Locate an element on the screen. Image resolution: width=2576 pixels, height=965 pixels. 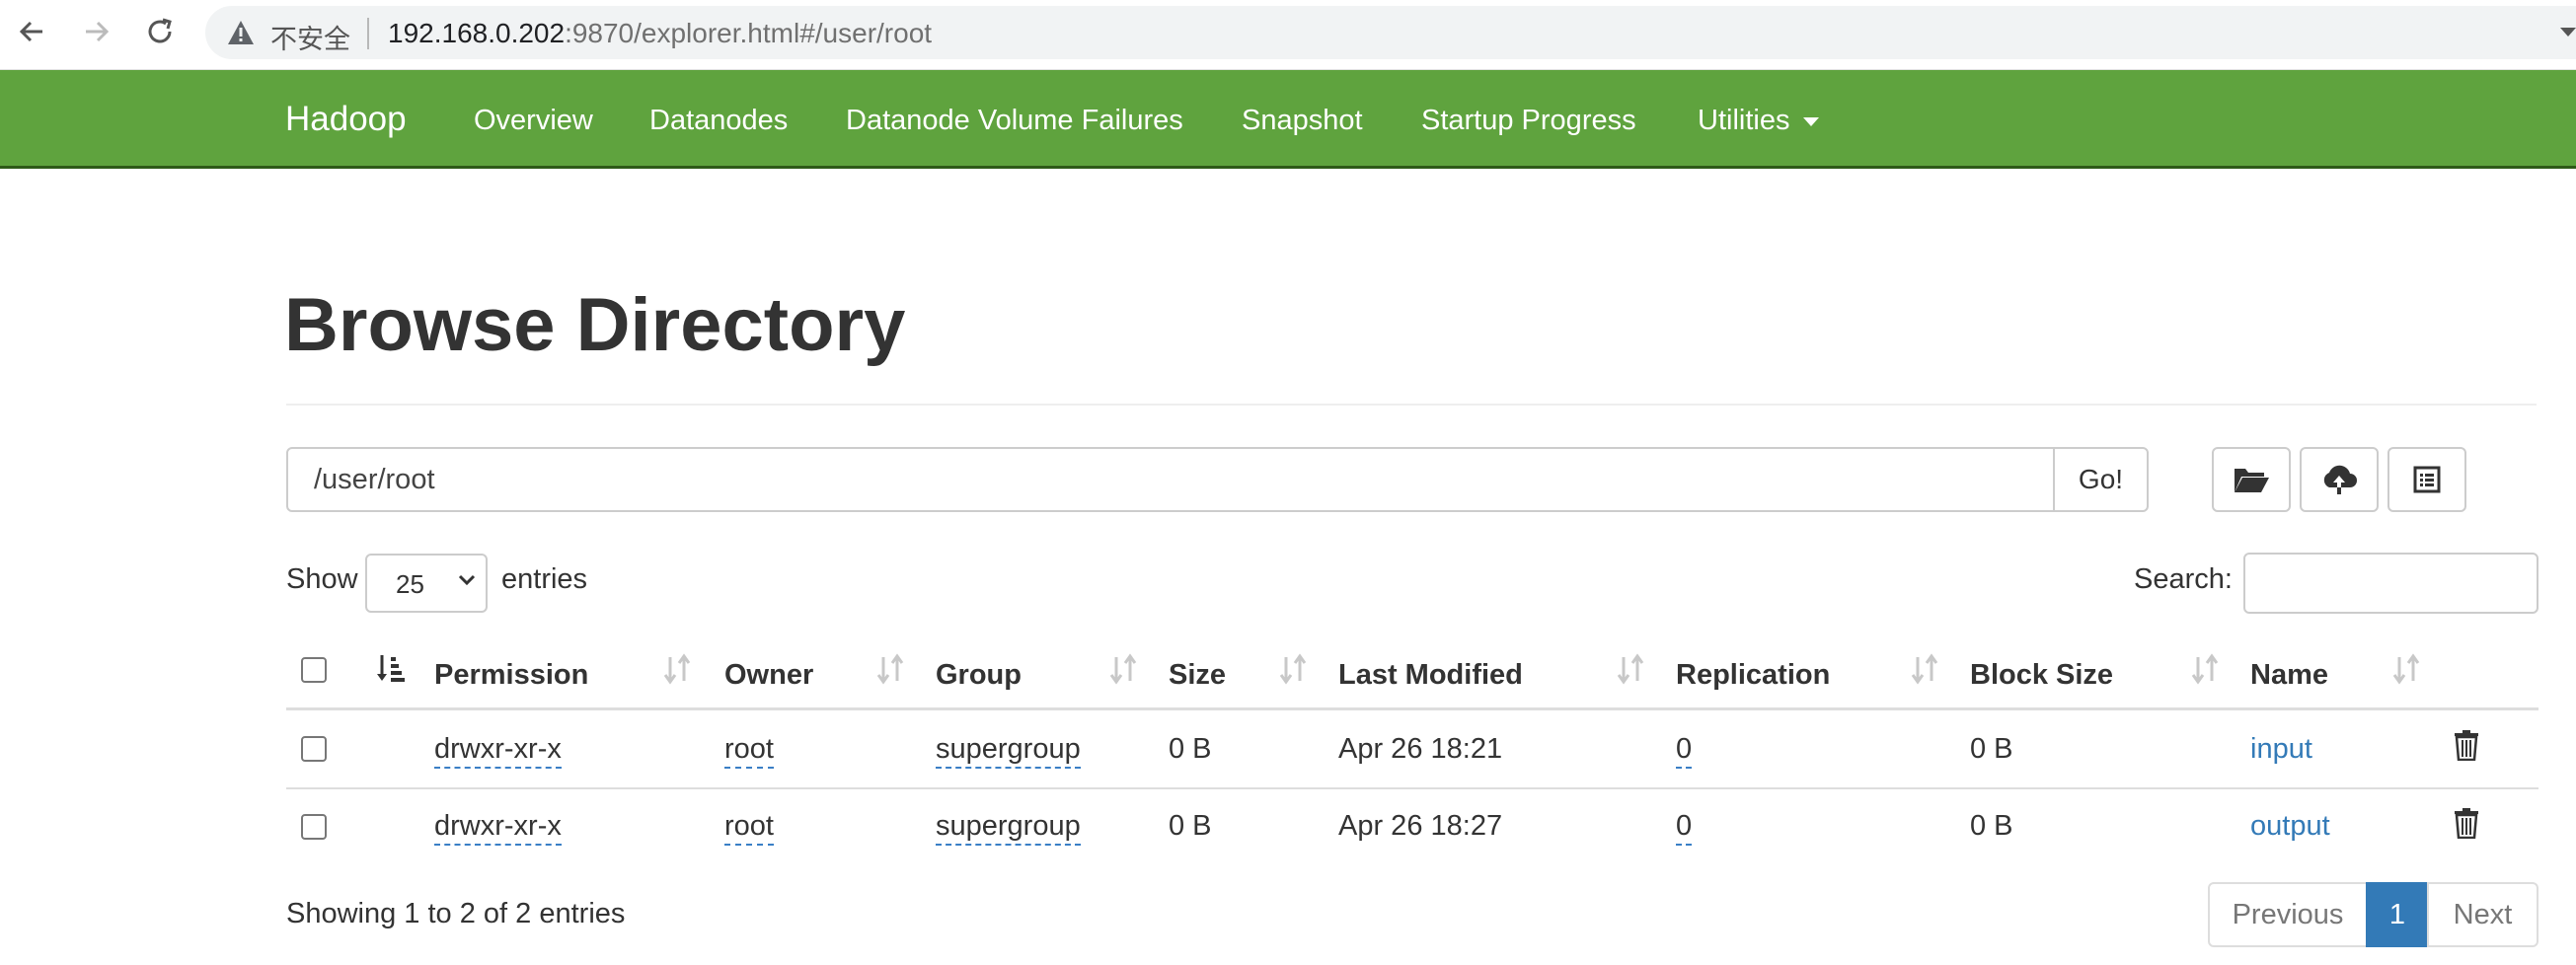
back-arrow-icon is located at coordinates (30, 31).